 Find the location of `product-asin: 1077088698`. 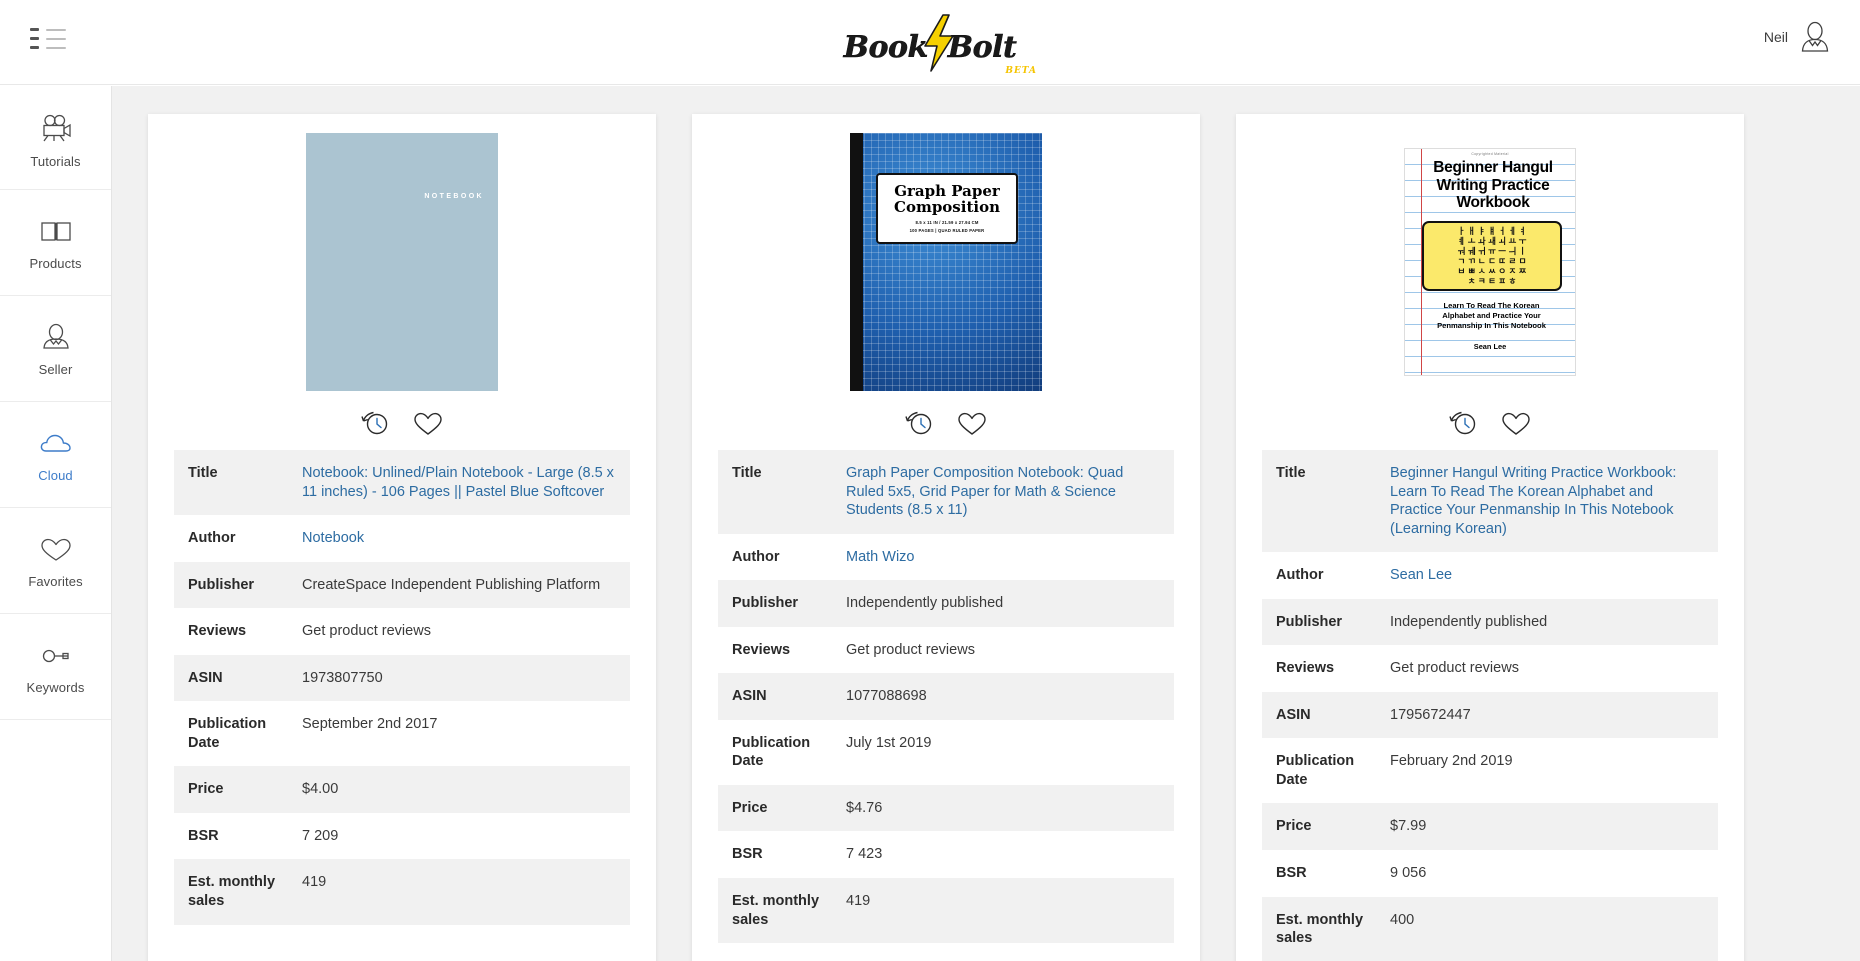

product-asin: 1077088698 is located at coordinates (886, 696).